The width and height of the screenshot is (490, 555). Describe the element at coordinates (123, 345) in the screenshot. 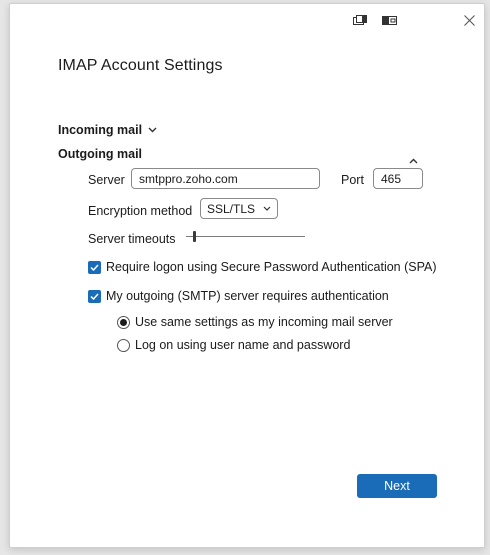

I see `radio-button` at that location.